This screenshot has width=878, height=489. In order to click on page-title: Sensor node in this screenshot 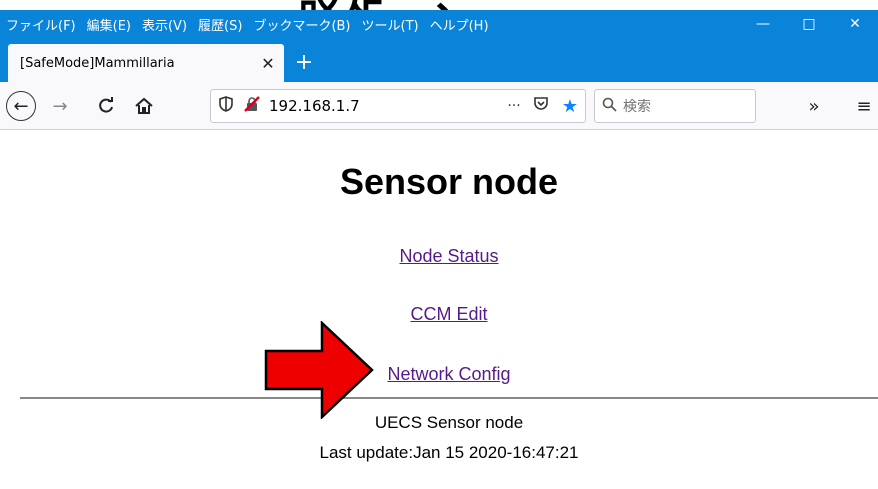, I will do `click(449, 181)`.